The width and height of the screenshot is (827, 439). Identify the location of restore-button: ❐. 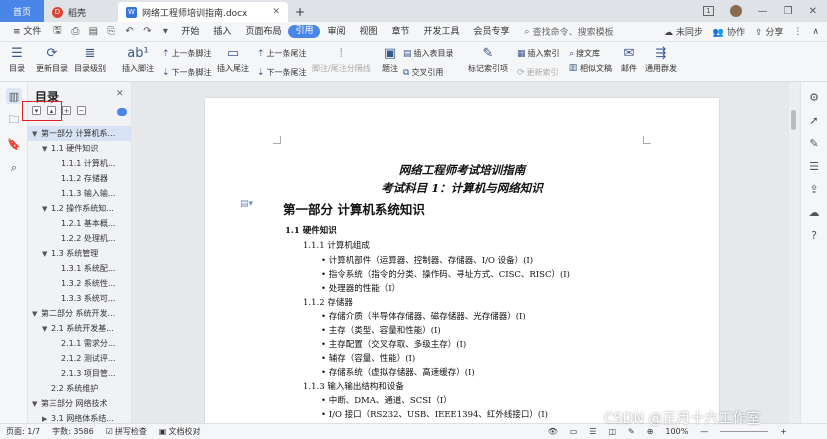
(788, 11).